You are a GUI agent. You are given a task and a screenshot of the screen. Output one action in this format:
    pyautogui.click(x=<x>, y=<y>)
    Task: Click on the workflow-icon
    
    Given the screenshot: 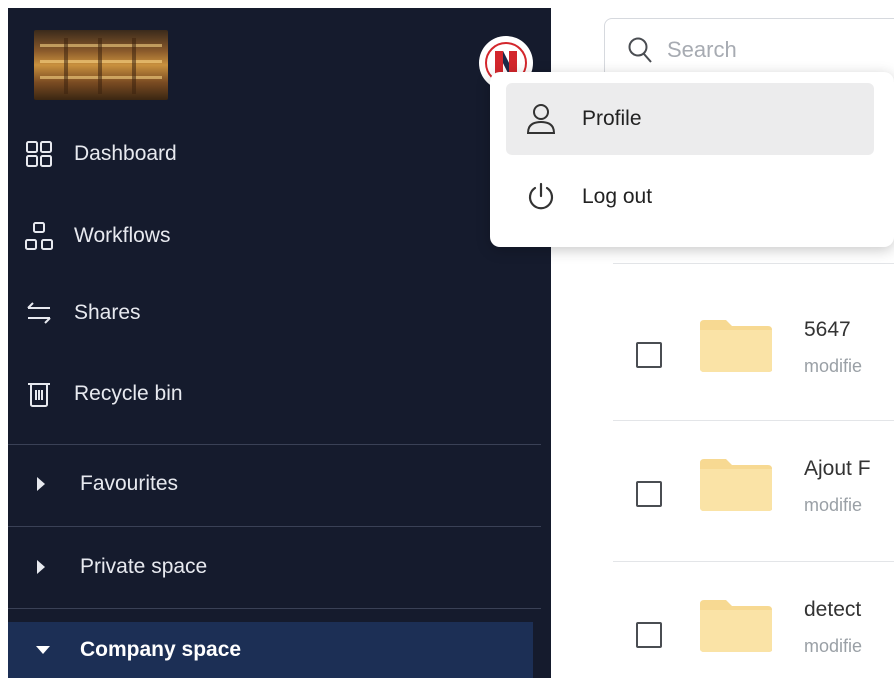 What is the action you would take?
    pyautogui.click(x=39, y=236)
    